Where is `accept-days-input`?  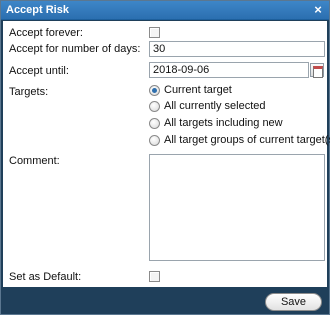 accept-days-input is located at coordinates (237, 49).